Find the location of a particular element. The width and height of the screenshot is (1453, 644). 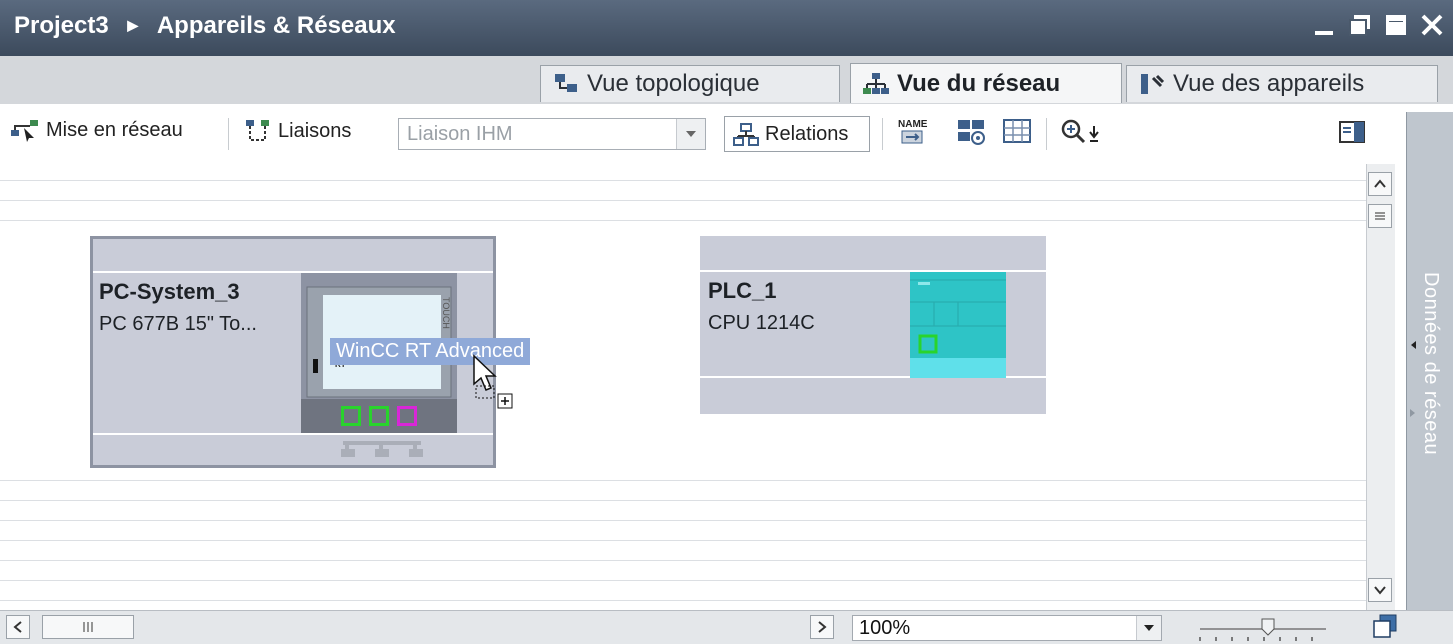

minimize-icon is located at coordinates (1324, 25).